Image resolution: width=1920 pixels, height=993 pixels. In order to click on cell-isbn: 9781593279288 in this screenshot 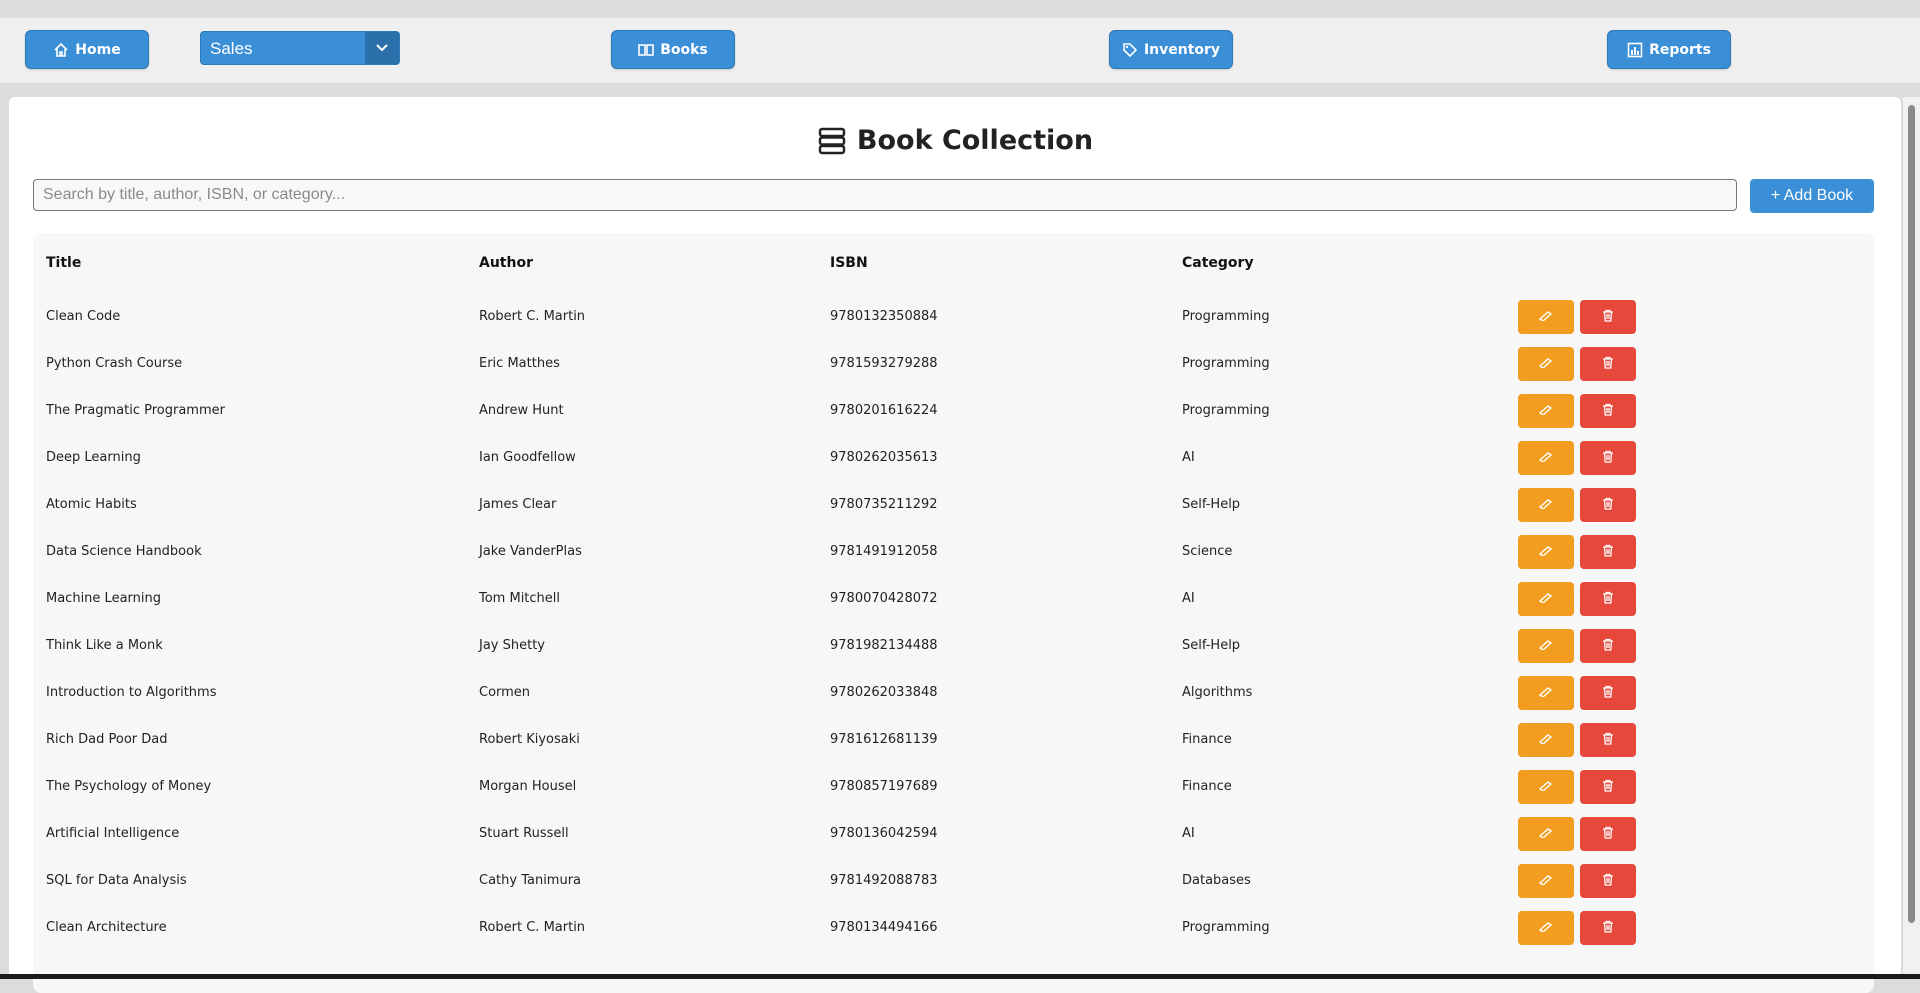, I will do `click(884, 363)`.